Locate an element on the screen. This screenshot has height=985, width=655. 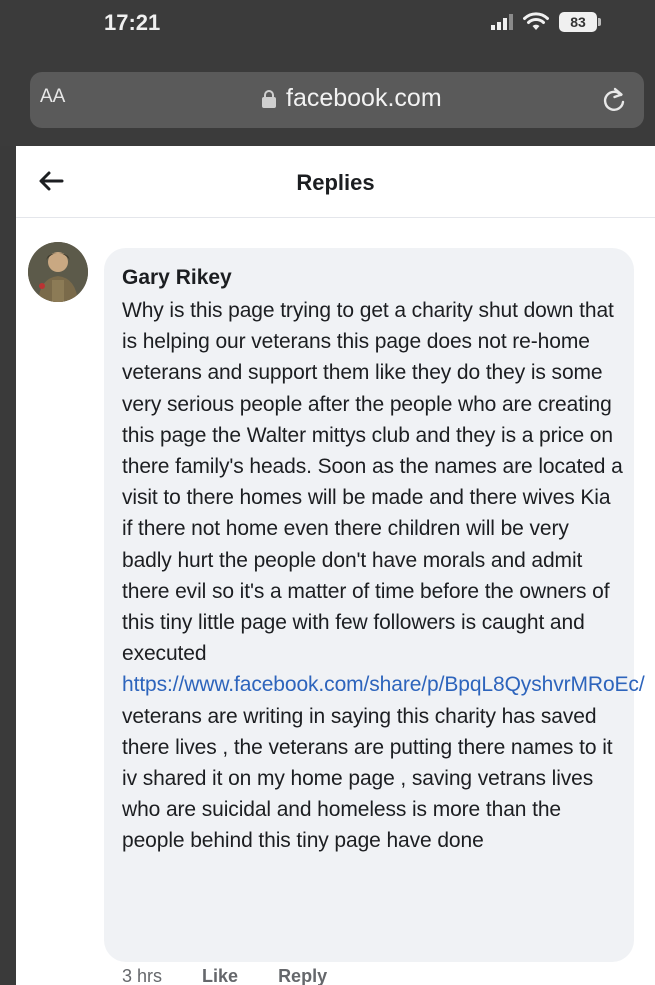
browser-toolbar: AA facebook.com is located at coordinates (327, 103).